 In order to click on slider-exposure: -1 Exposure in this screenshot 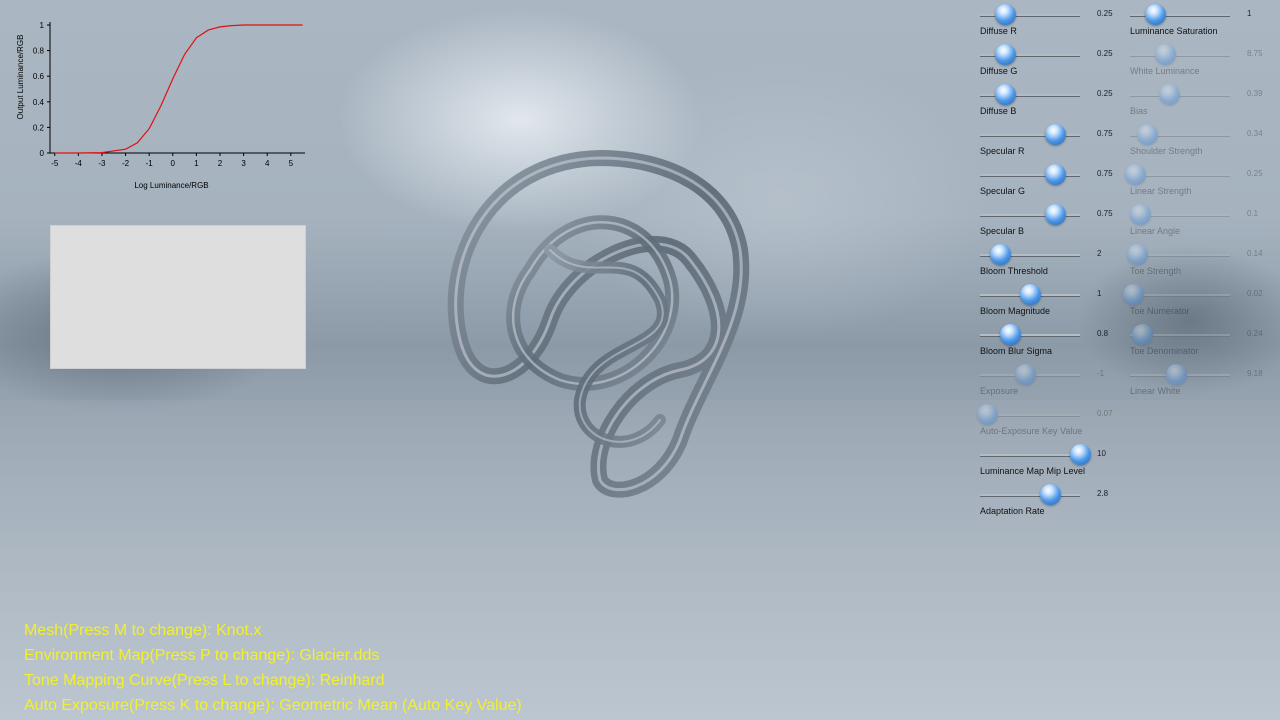, I will do `click(1055, 382)`.